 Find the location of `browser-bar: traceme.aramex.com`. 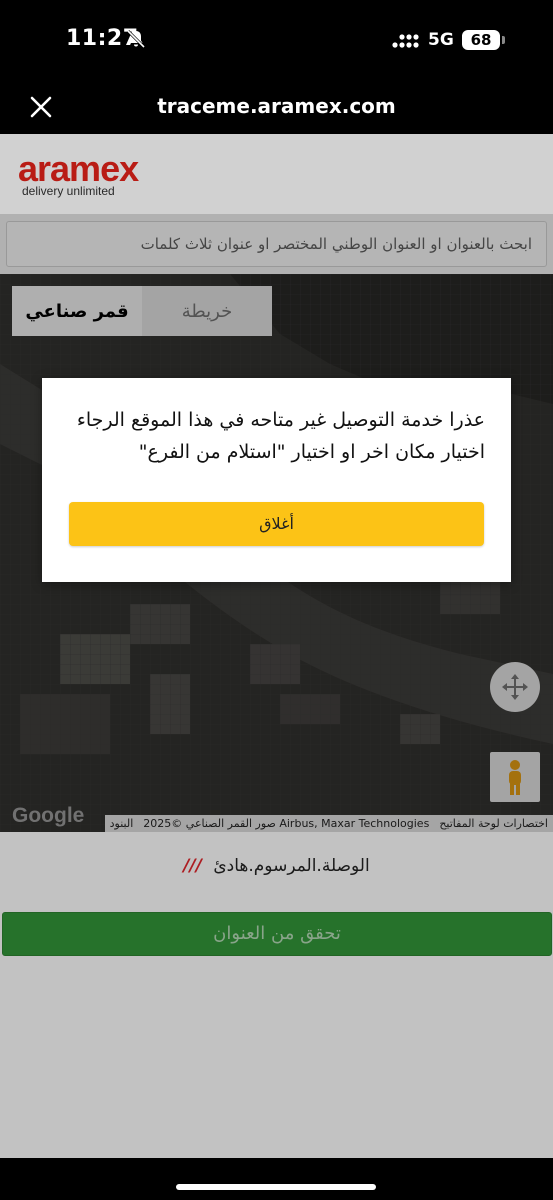

browser-bar: traceme.aramex.com is located at coordinates (276, 108).